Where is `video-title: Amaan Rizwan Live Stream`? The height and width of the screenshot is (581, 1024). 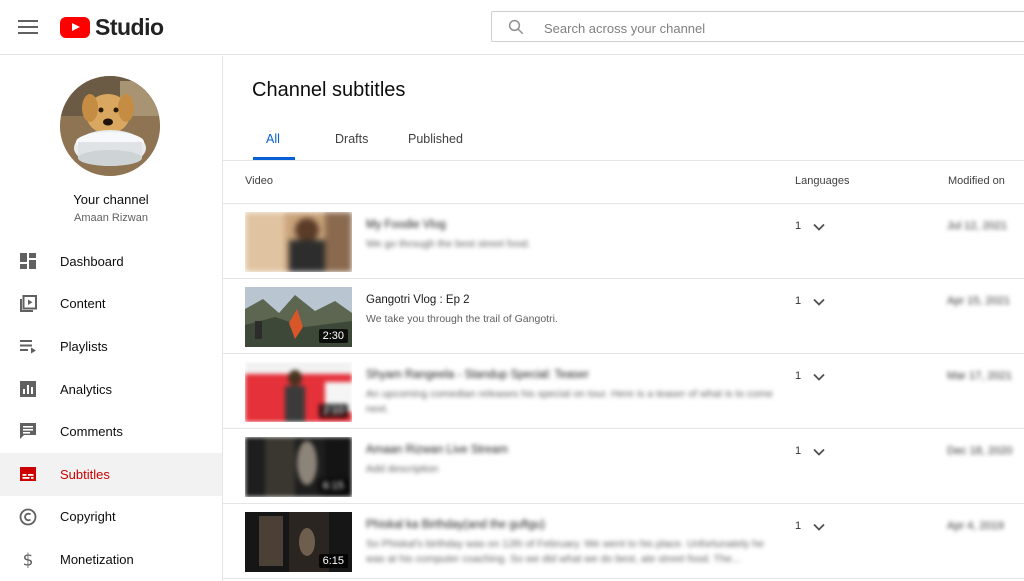
video-title: Amaan Rizwan Live Stream is located at coordinates (437, 450).